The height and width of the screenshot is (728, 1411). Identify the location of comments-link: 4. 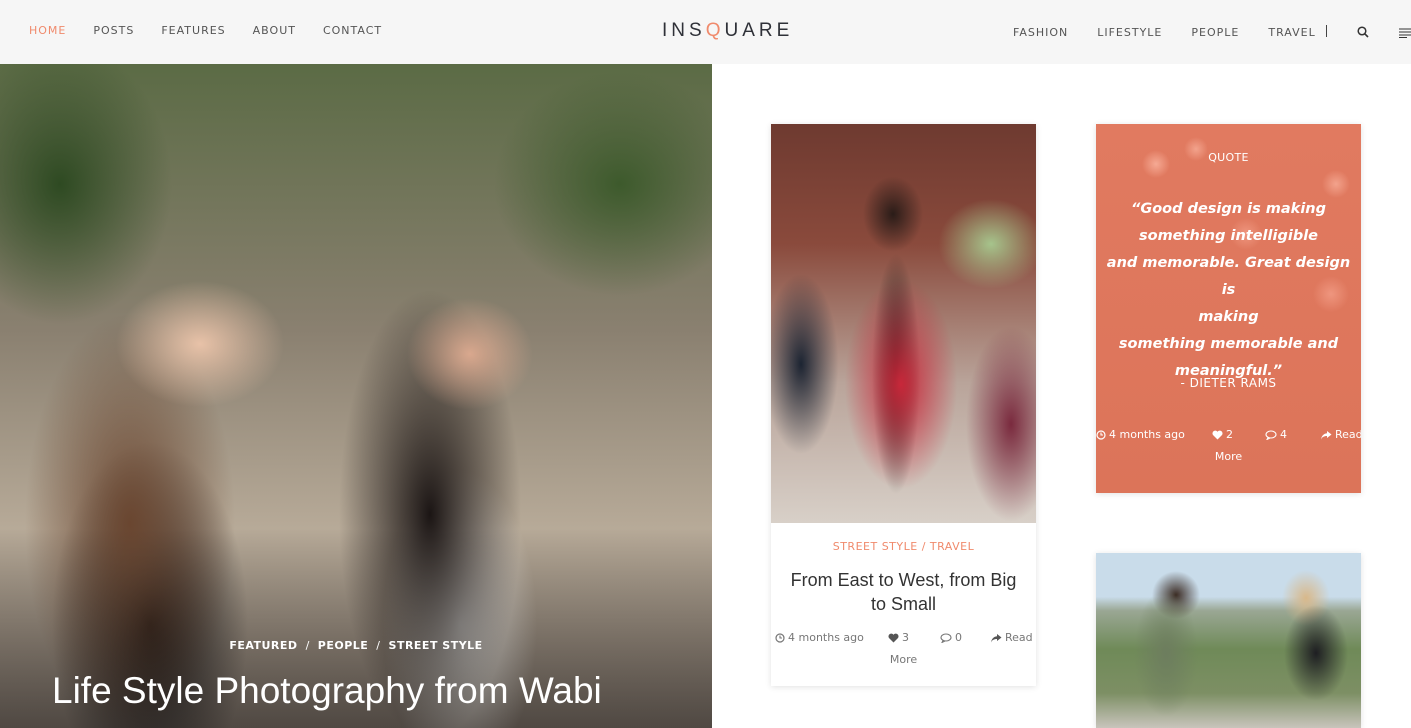
(1276, 434).